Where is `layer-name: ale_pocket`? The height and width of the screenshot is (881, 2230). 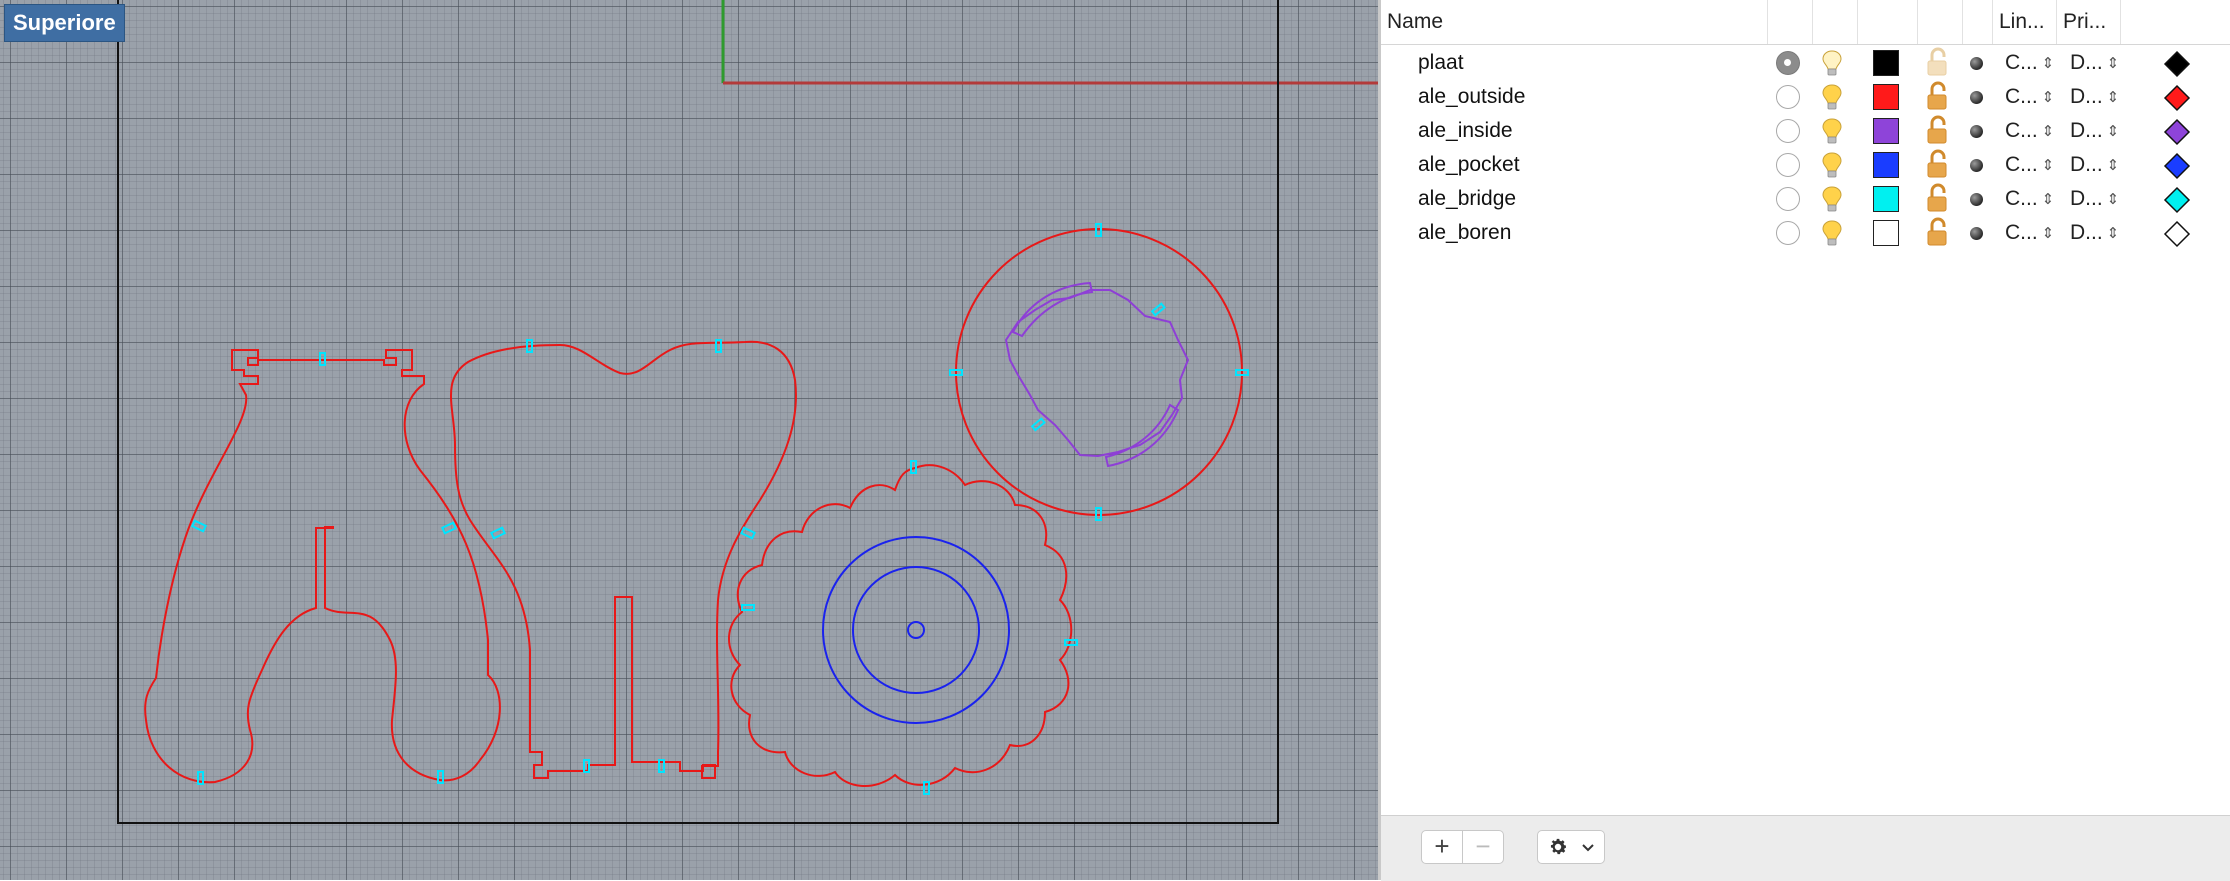
layer-name: ale_pocket is located at coordinates (1469, 165).